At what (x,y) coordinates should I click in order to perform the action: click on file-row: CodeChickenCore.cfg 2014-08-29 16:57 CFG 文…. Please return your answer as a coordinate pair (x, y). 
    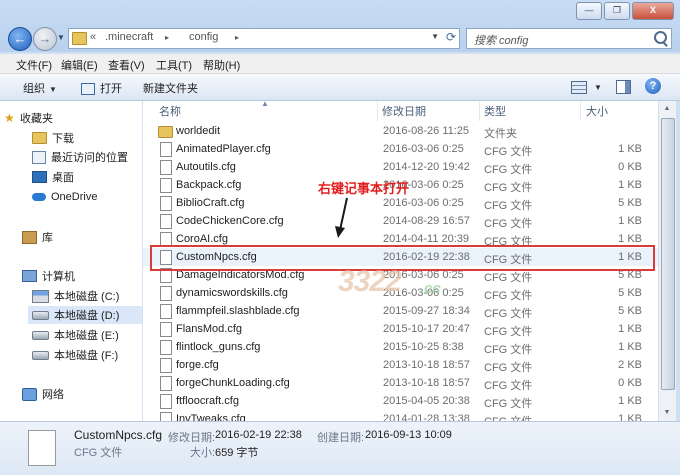
    Looking at the image, I should click on (400, 221).